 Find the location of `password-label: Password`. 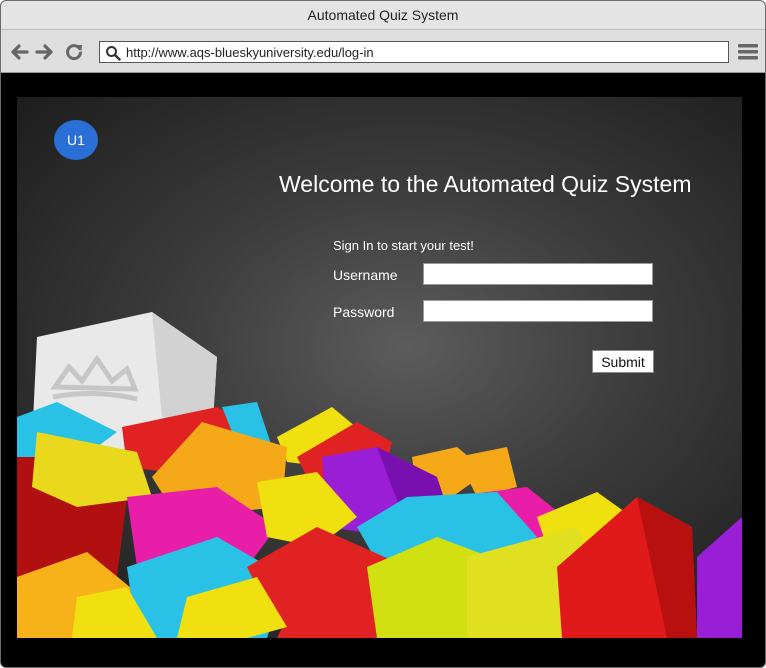

password-label: Password is located at coordinates (364, 312).